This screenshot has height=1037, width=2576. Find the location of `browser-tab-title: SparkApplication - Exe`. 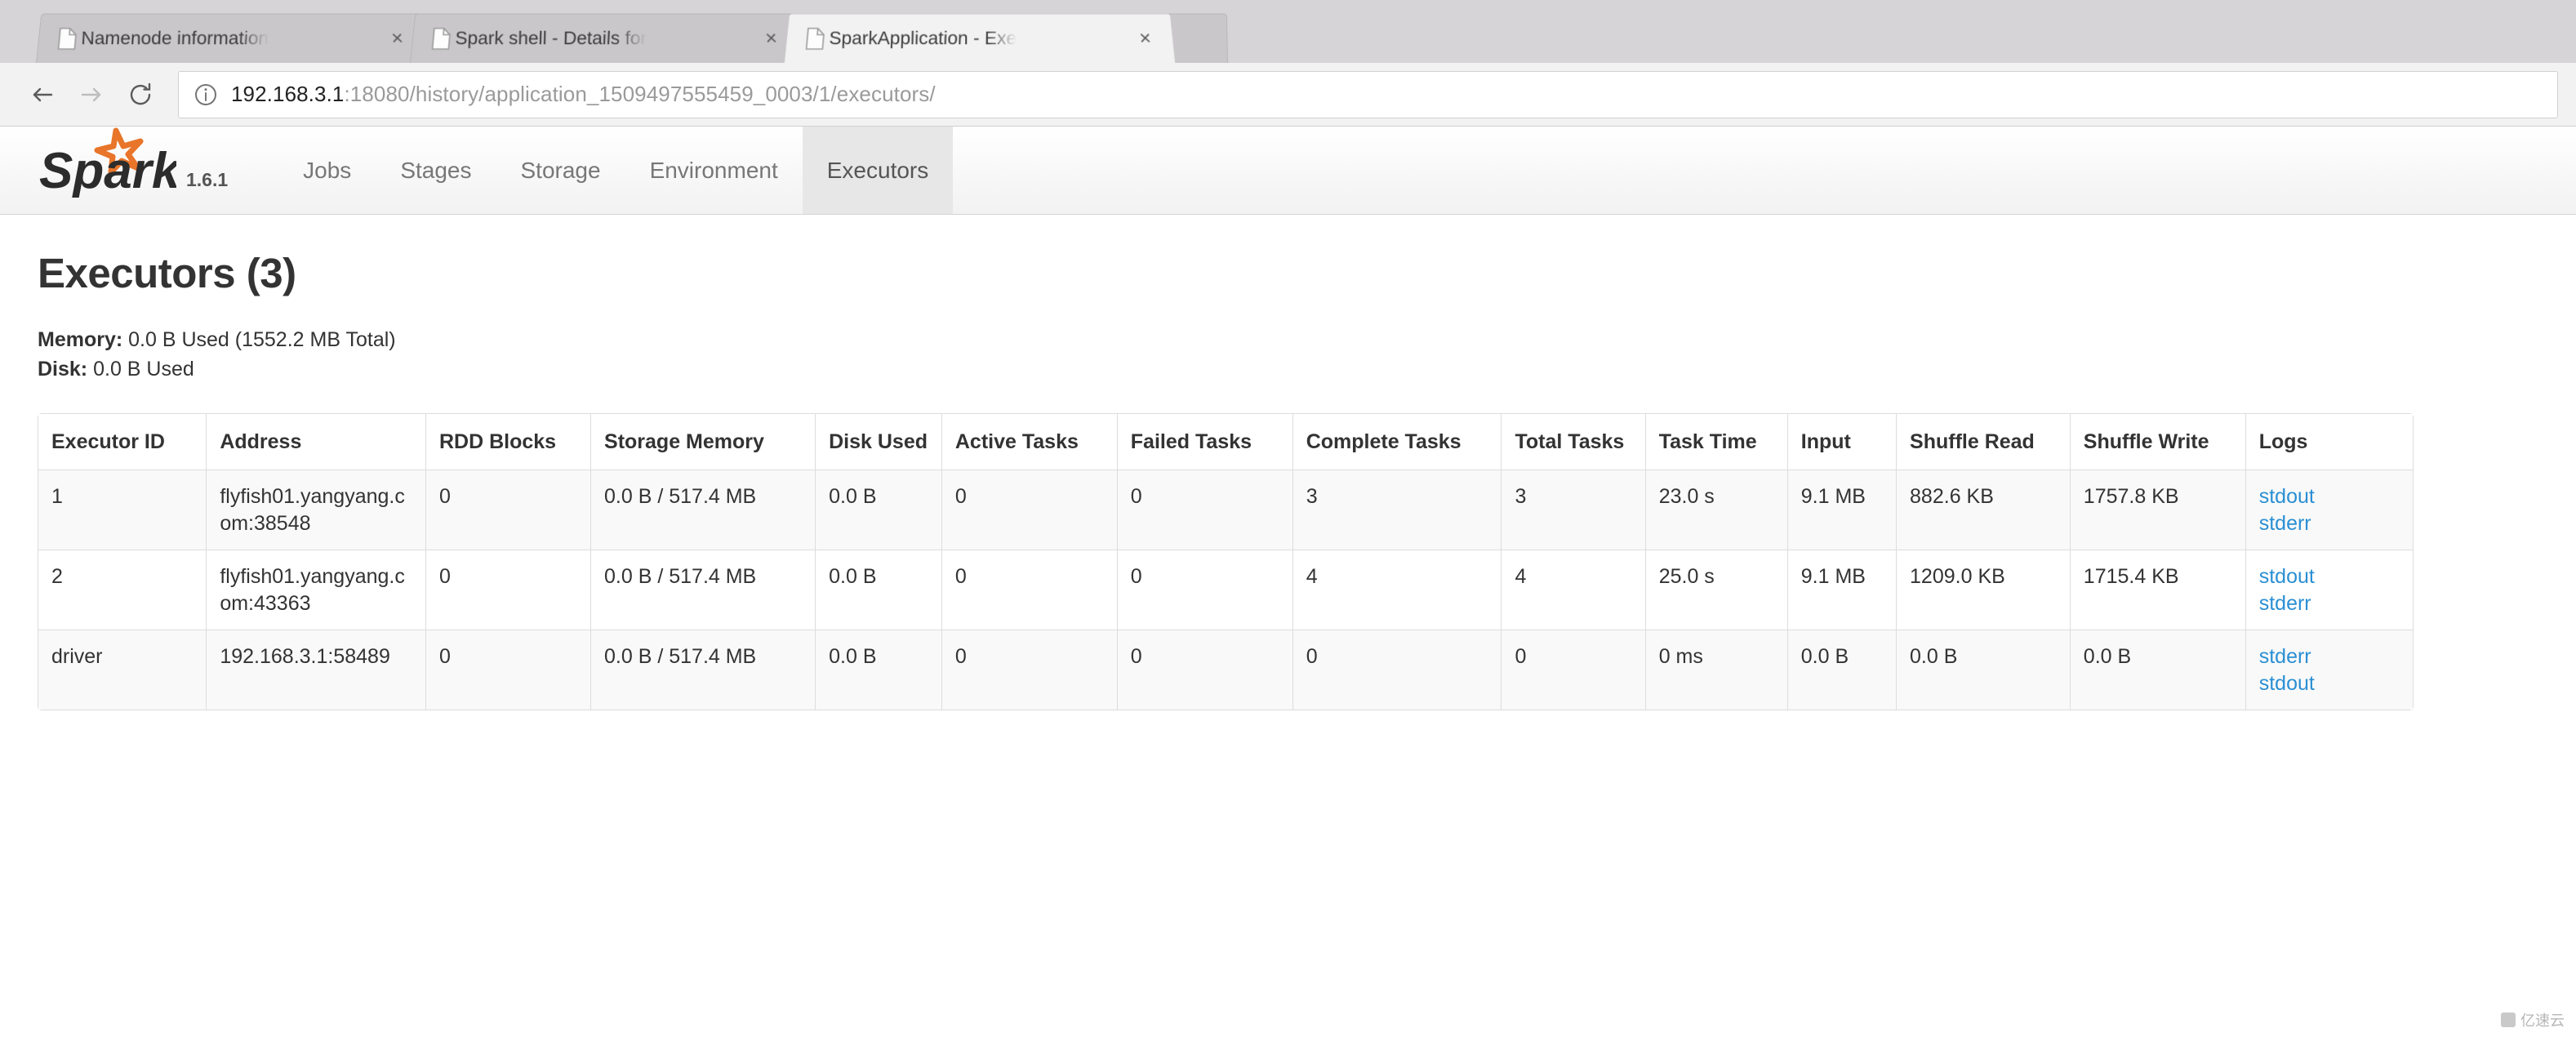

browser-tab-title: SparkApplication - Exe is located at coordinates (923, 38).